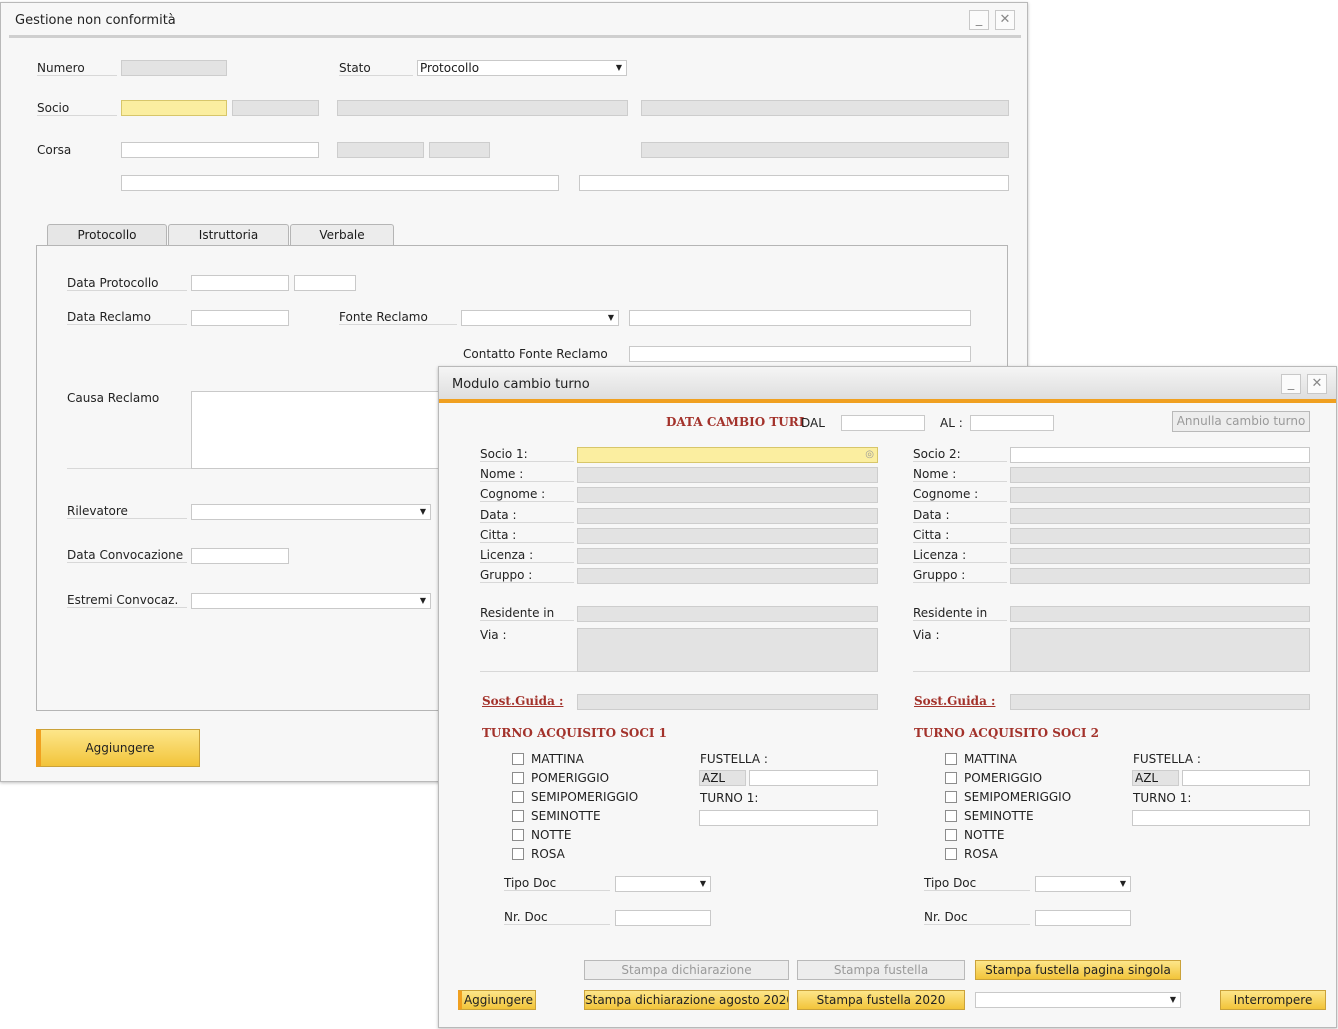  What do you see at coordinates (1078, 970) in the screenshot?
I see `stampa-fustella-pagina-singola-button: Stampa fustella pagina singola` at bounding box center [1078, 970].